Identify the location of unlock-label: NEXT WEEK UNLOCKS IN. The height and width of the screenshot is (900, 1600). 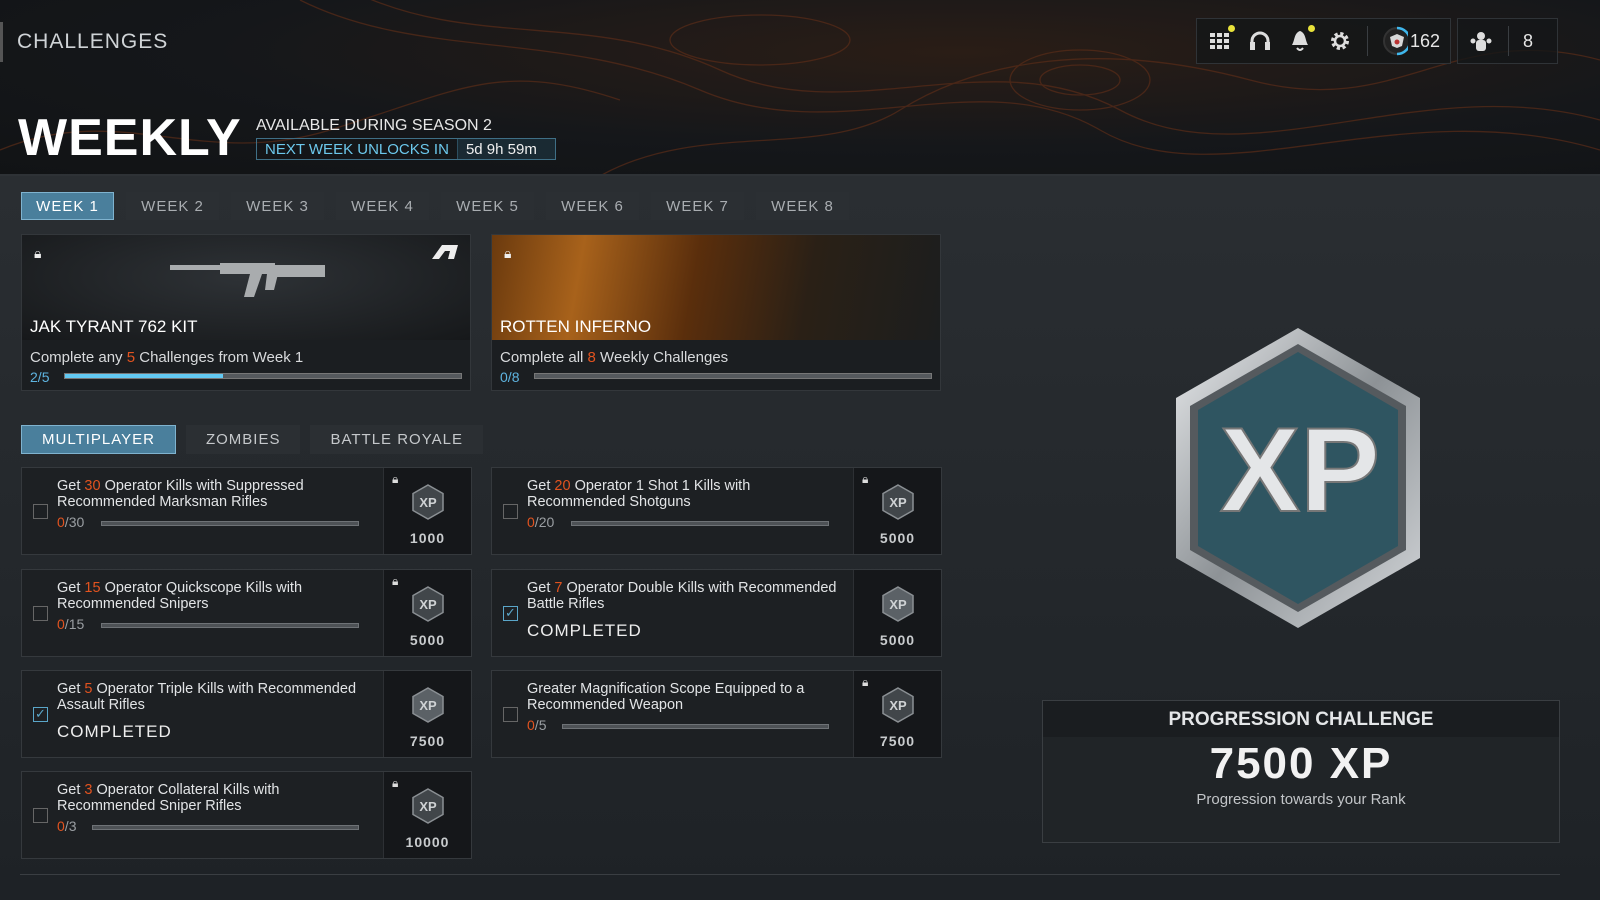
(357, 149).